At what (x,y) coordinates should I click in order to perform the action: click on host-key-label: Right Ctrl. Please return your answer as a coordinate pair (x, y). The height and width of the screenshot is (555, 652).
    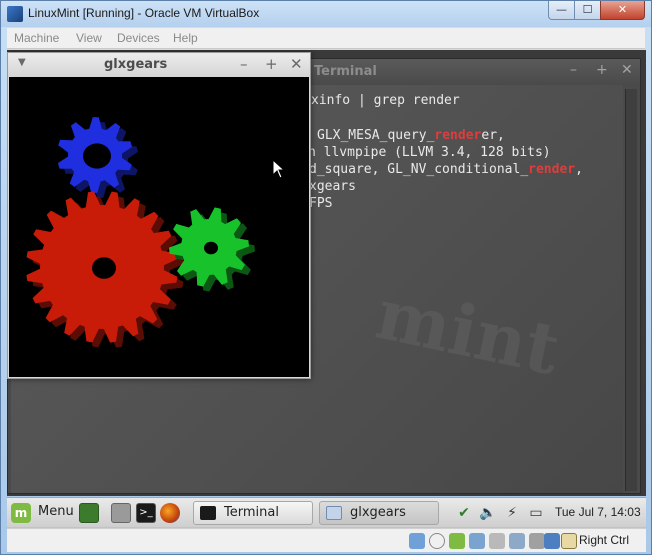
    Looking at the image, I should click on (604, 540).